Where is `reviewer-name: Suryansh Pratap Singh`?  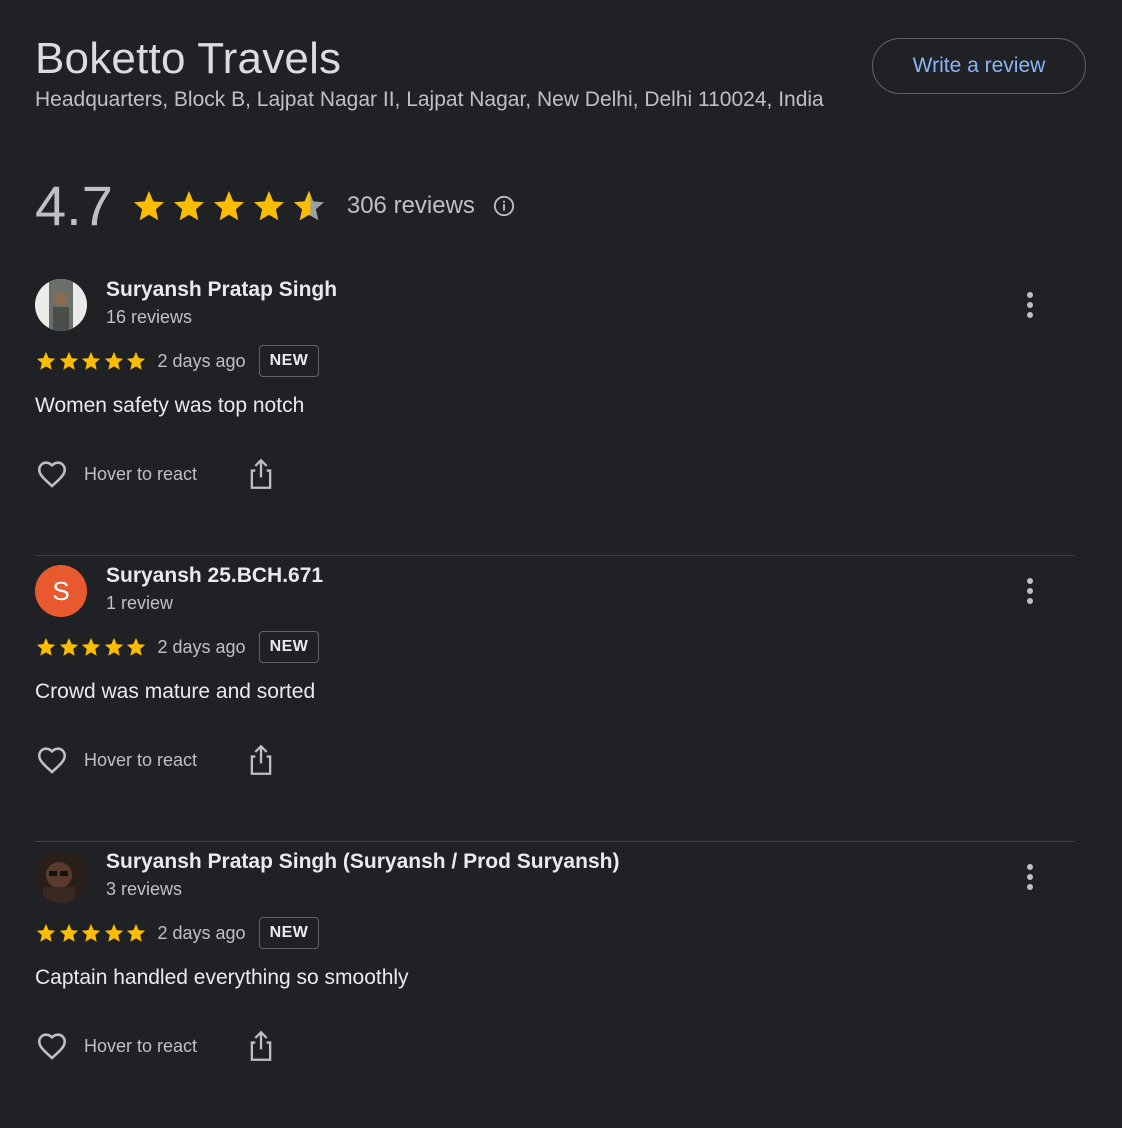
reviewer-name: Suryansh Pratap Singh is located at coordinates (221, 290).